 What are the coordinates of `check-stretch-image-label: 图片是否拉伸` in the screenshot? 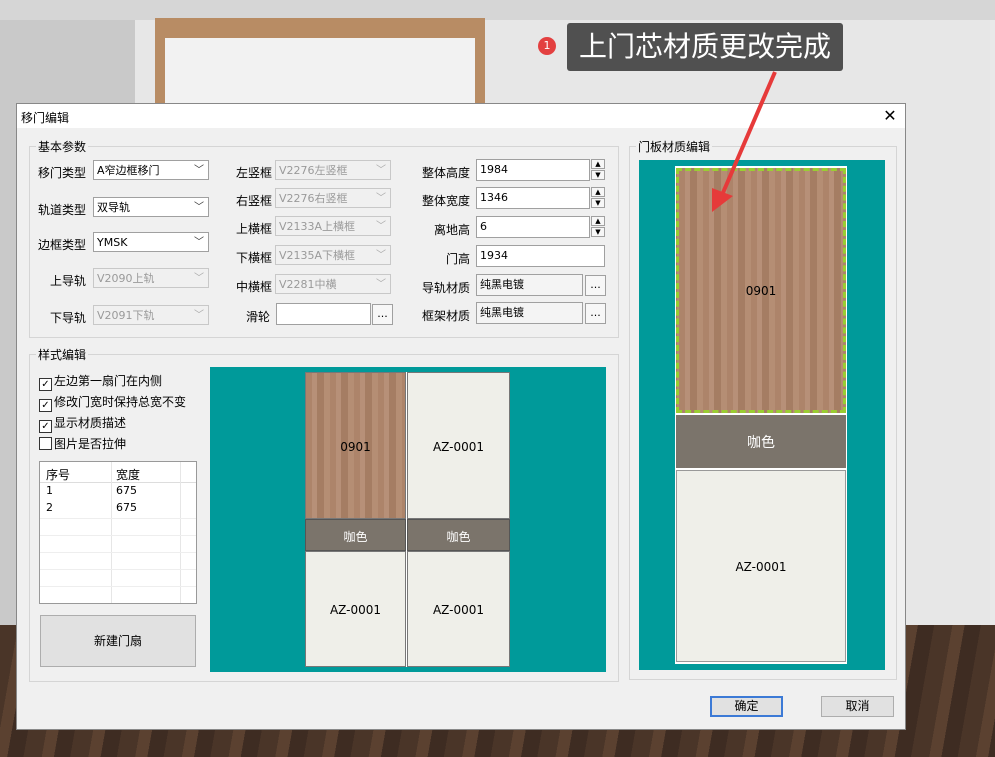 It's located at (90, 444).